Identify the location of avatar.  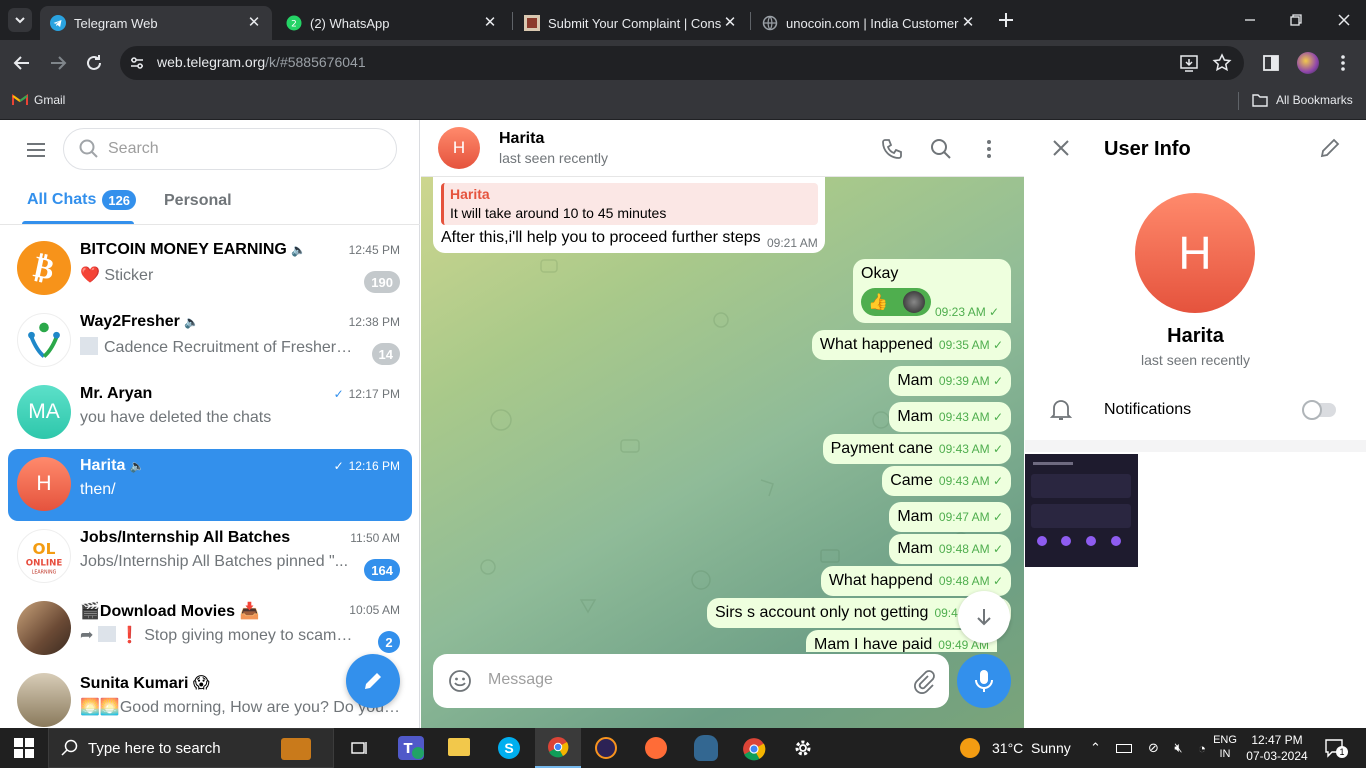
(44, 700).